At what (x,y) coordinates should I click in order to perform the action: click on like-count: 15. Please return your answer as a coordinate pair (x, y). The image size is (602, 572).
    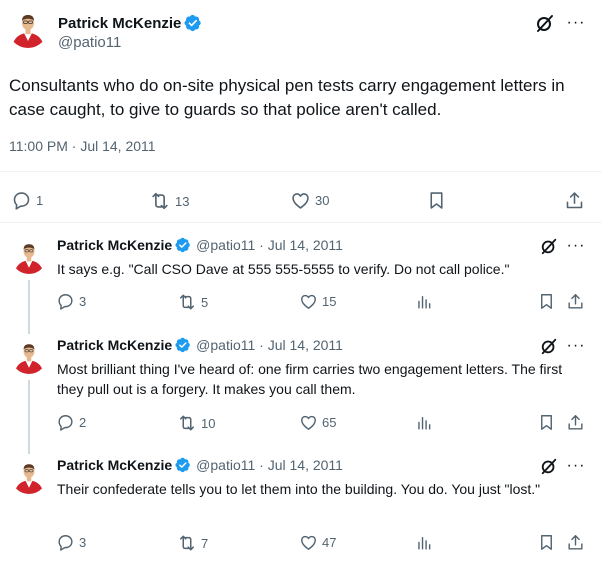
    Looking at the image, I should click on (329, 301).